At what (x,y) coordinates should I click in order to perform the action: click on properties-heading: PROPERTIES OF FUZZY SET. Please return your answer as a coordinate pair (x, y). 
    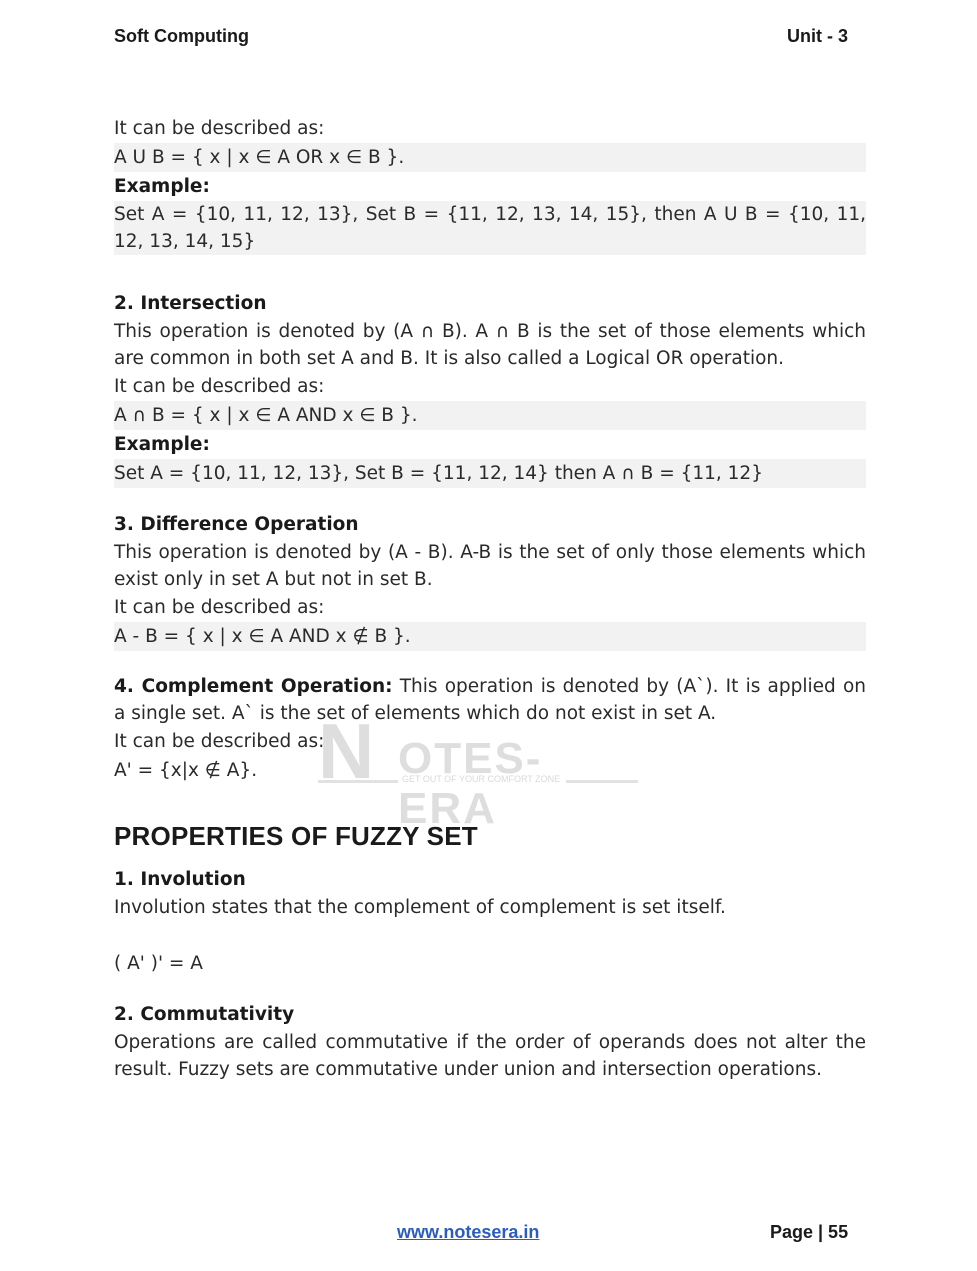
    Looking at the image, I should click on (296, 836).